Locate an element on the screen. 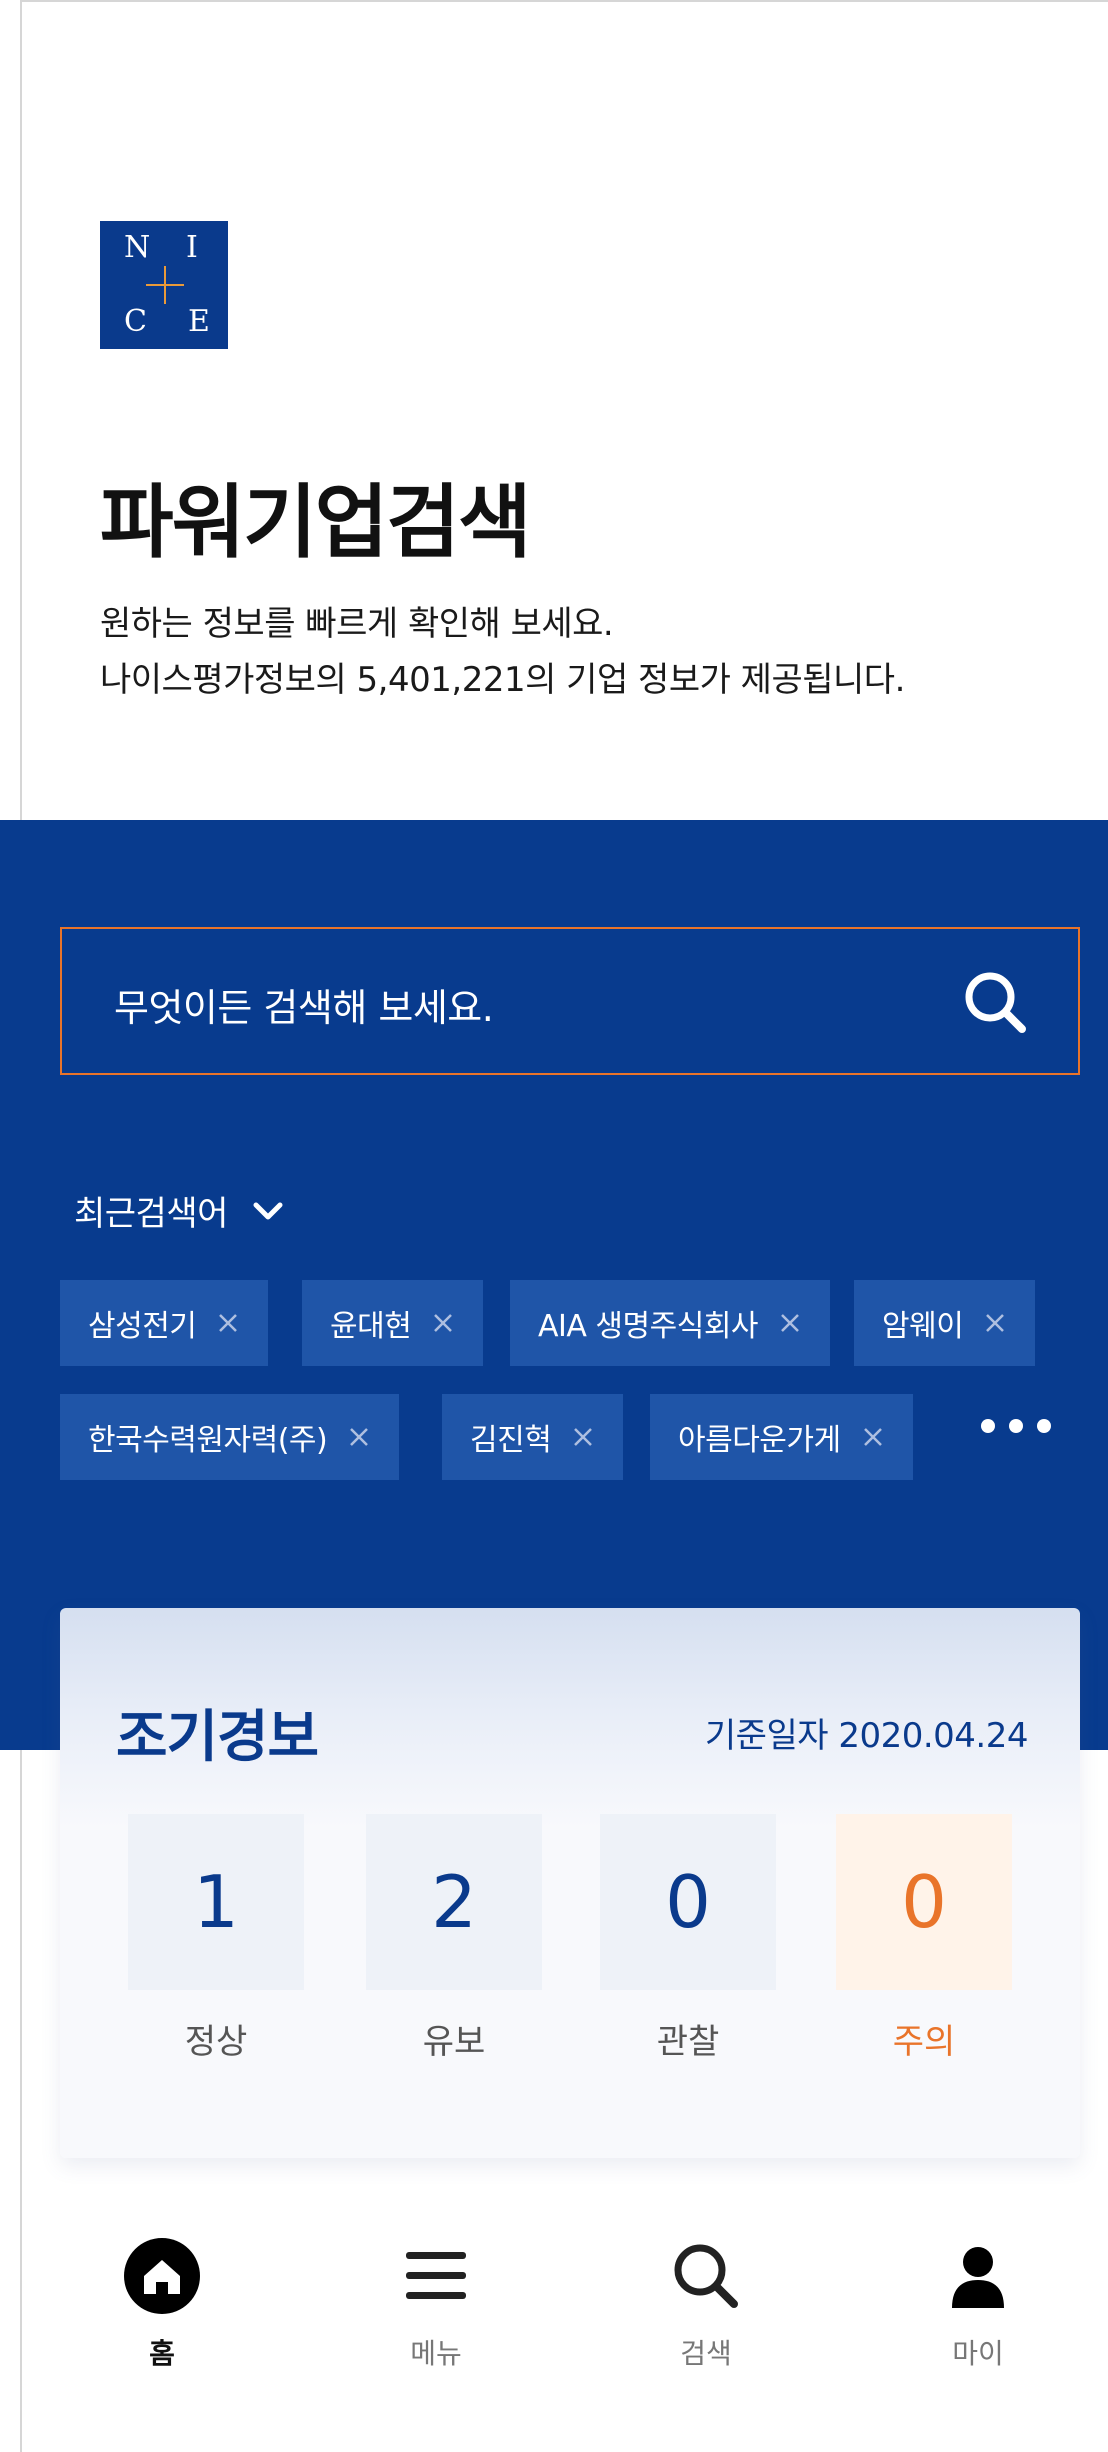 The height and width of the screenshot is (2452, 1108). stat-observe: 0 관찰 is located at coordinates (688, 1938).